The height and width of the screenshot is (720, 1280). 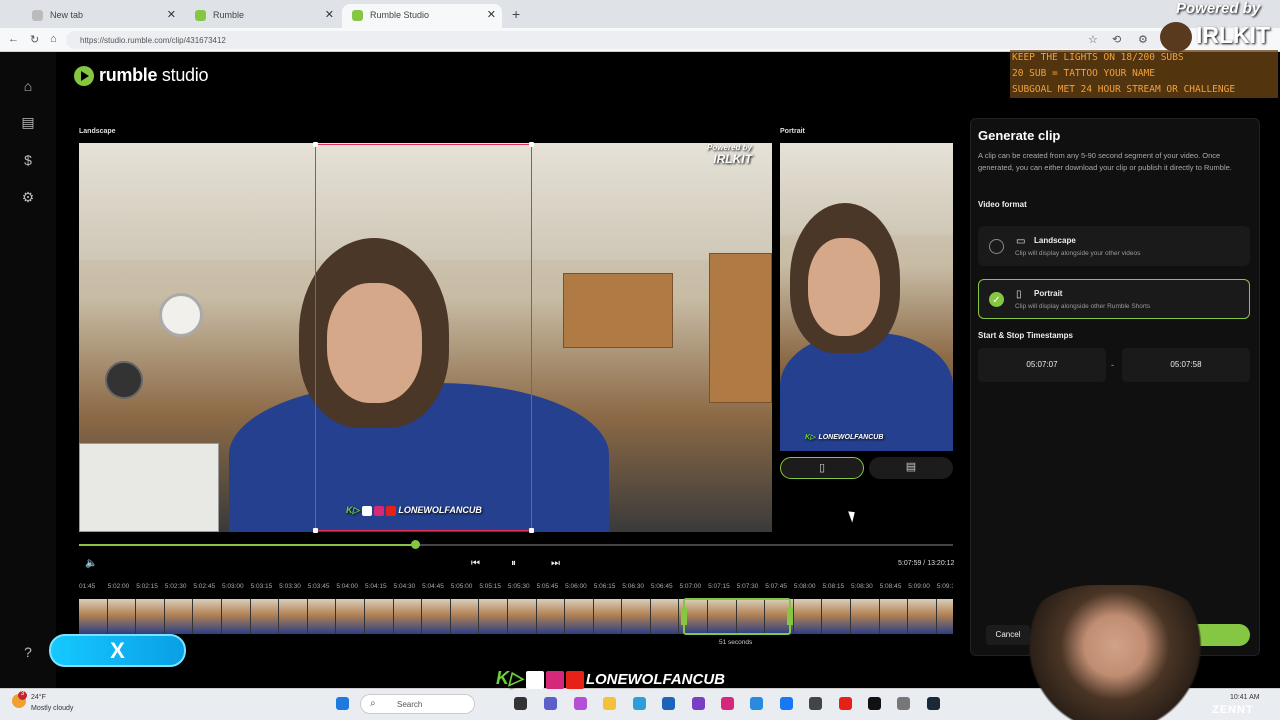 I want to click on brand-name: rumble, so click(x=128, y=75).